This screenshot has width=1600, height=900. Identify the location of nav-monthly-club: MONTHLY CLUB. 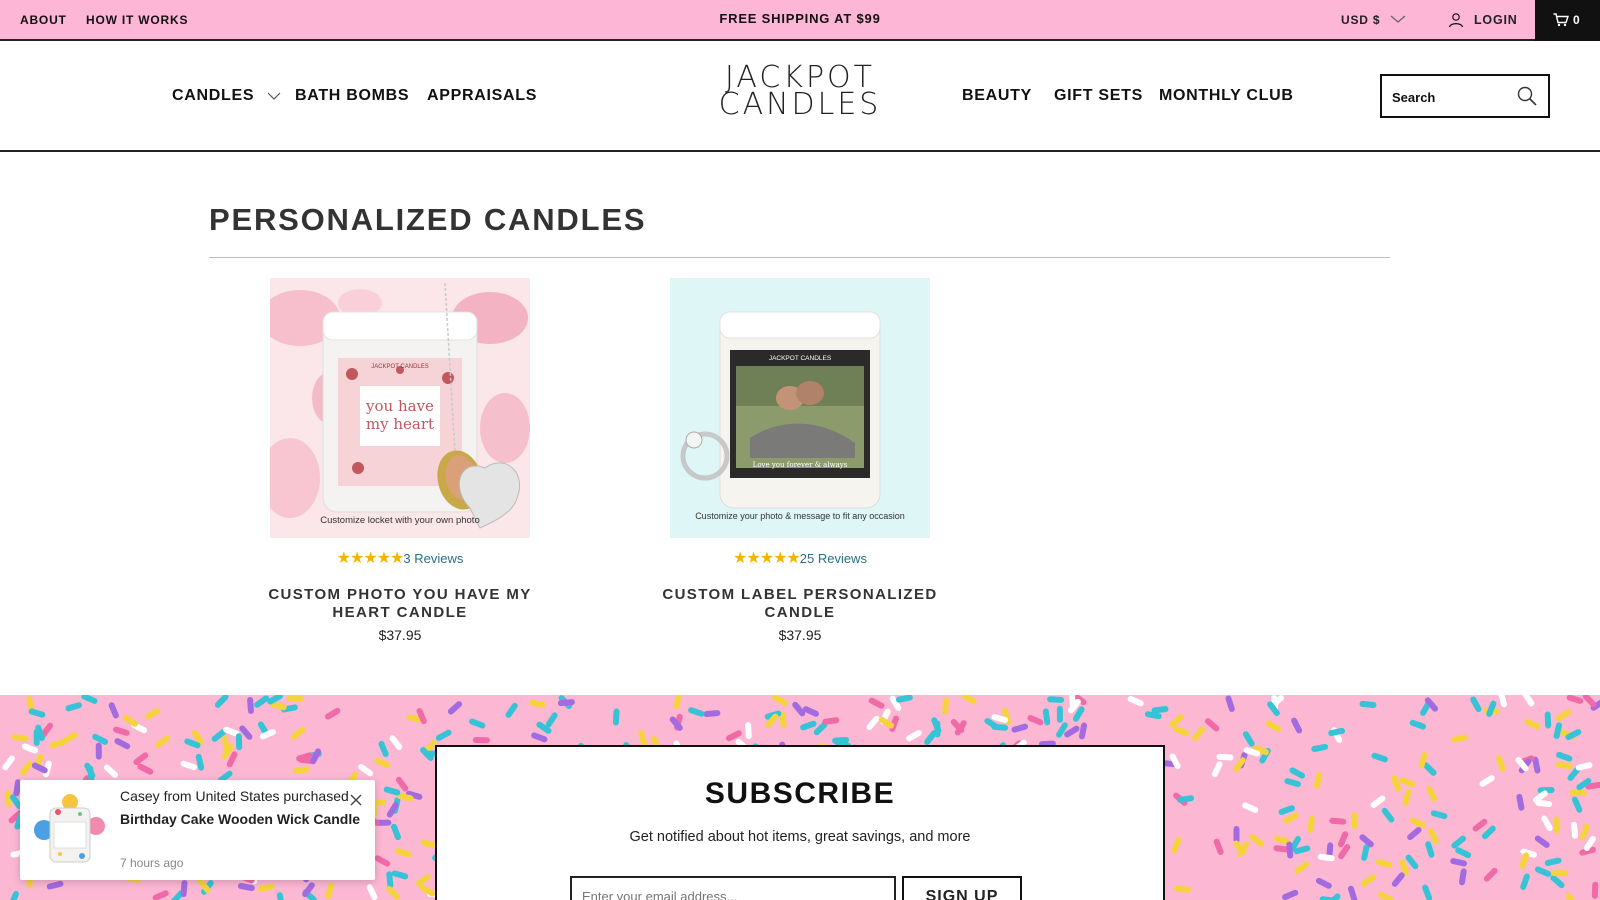
(1226, 96).